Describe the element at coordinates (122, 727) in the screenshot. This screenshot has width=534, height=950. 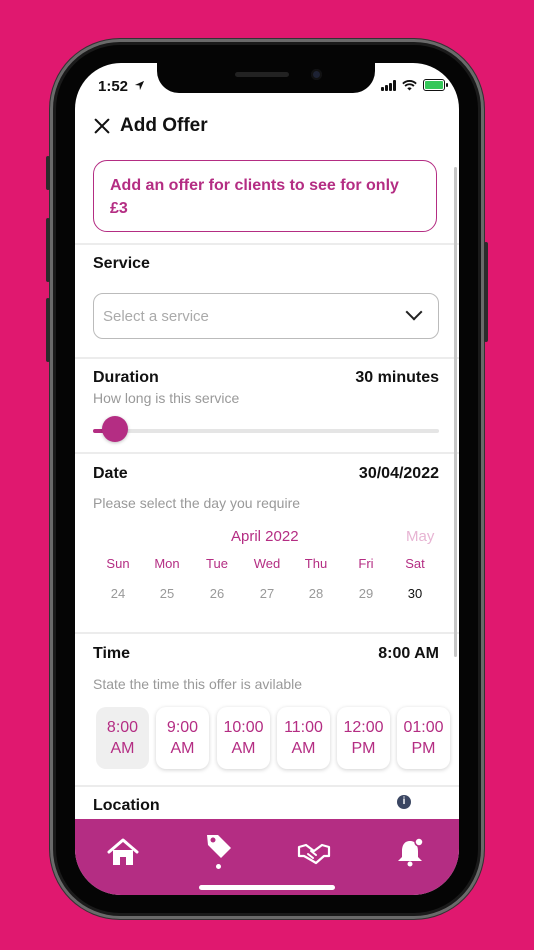
I see `time-slot-time: 8:00` at that location.